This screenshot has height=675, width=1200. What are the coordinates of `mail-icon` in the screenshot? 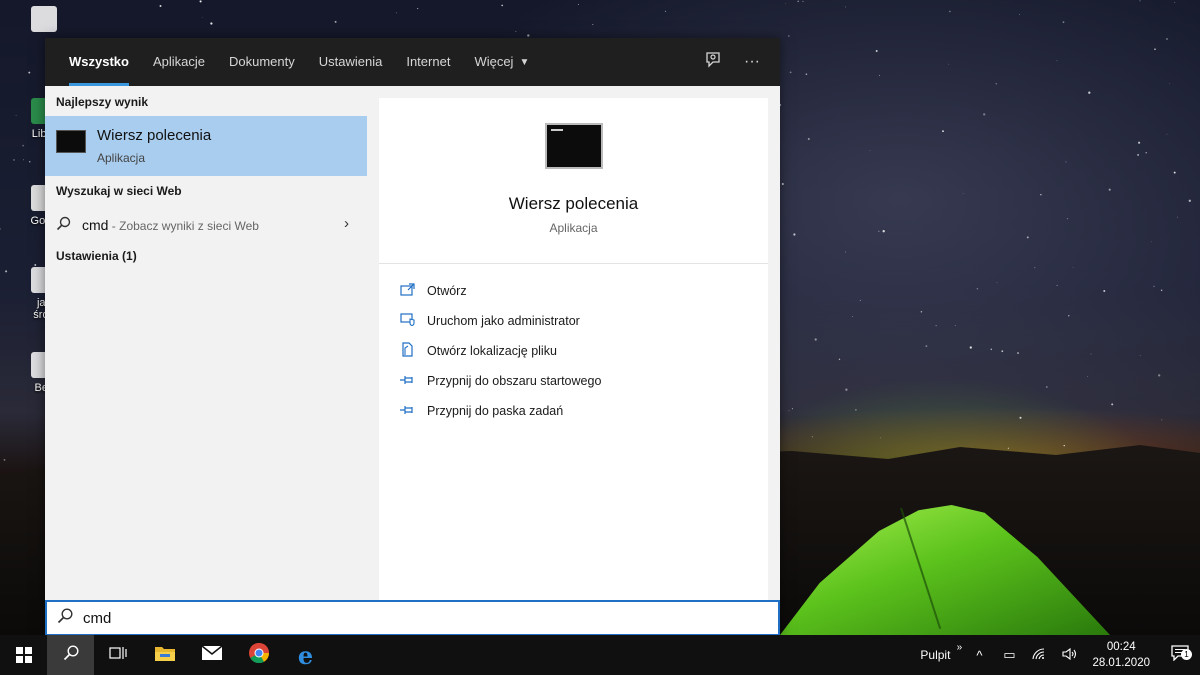 It's located at (212, 655).